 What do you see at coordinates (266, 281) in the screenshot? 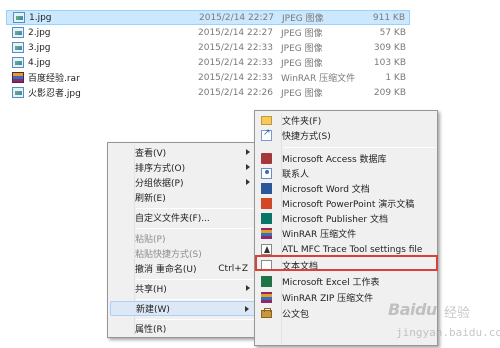
I see `excel-icon` at bounding box center [266, 281].